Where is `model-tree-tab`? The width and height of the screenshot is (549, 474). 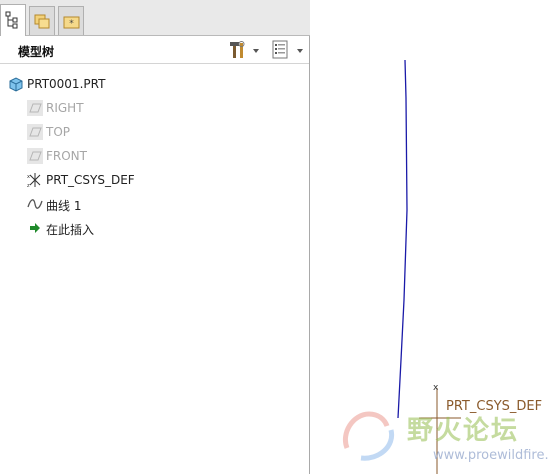 model-tree-tab is located at coordinates (13, 20).